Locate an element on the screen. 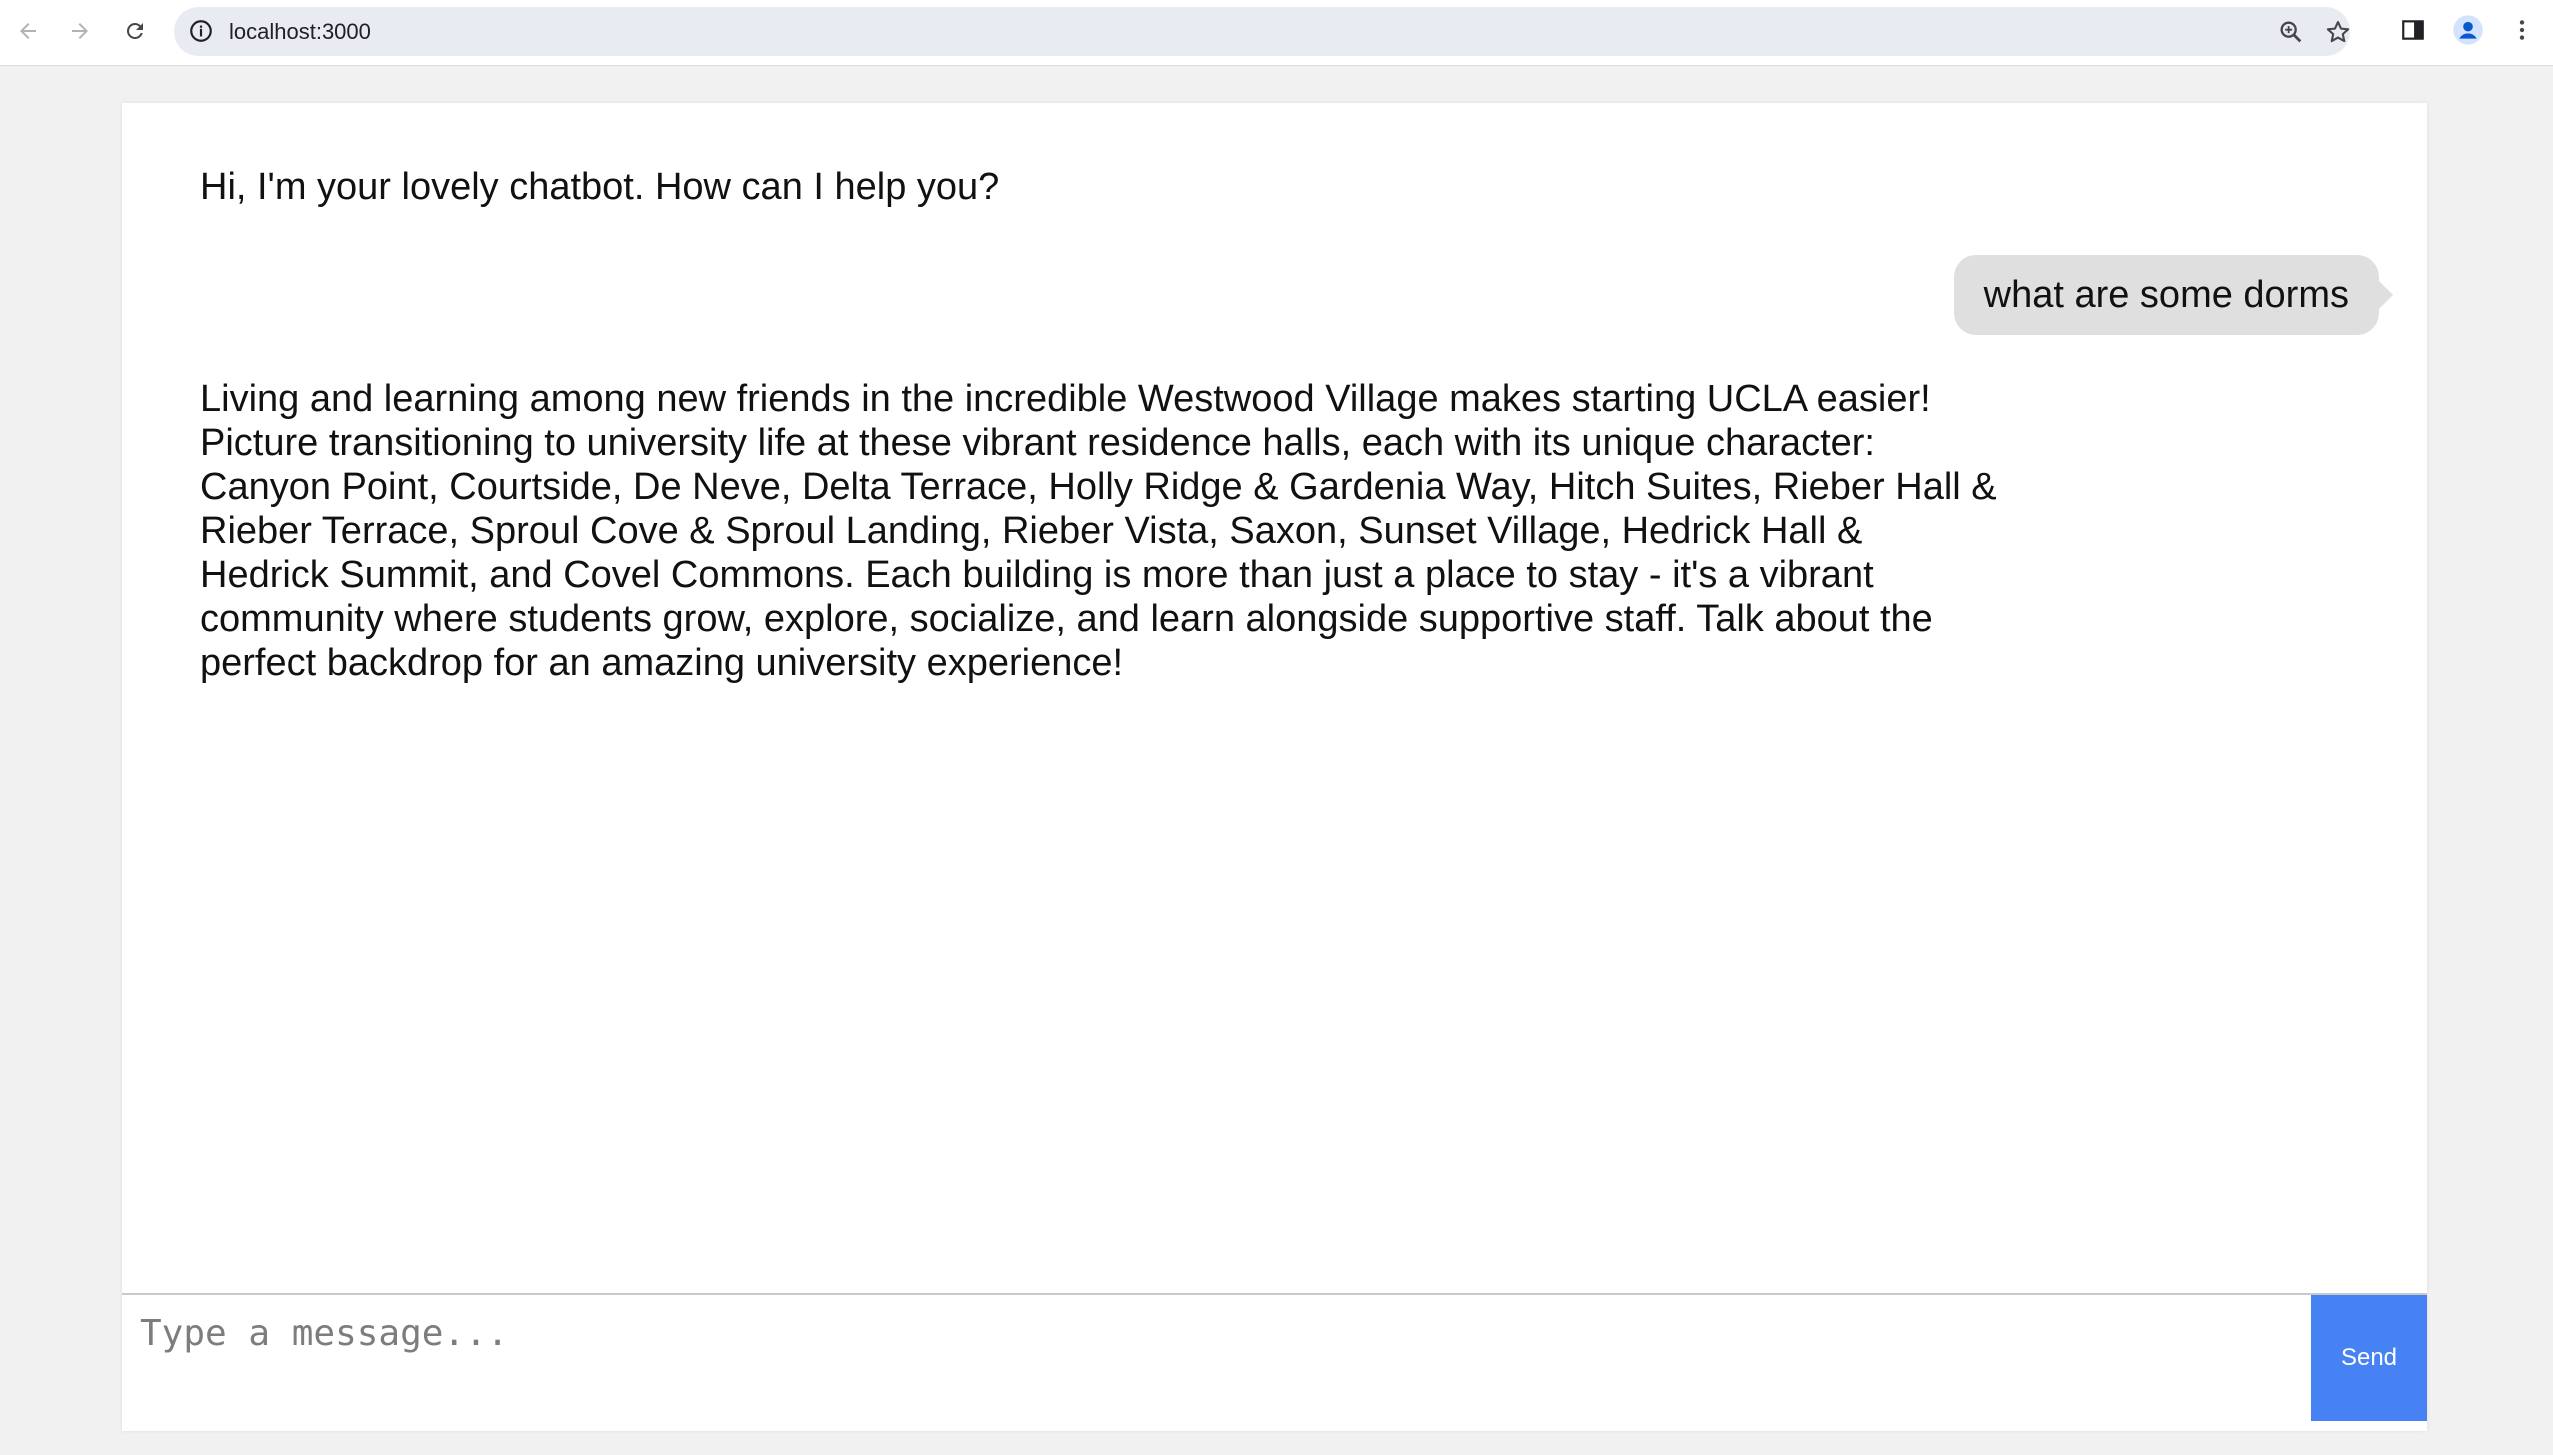 The height and width of the screenshot is (1455, 2553). reload-icon is located at coordinates (134, 30).